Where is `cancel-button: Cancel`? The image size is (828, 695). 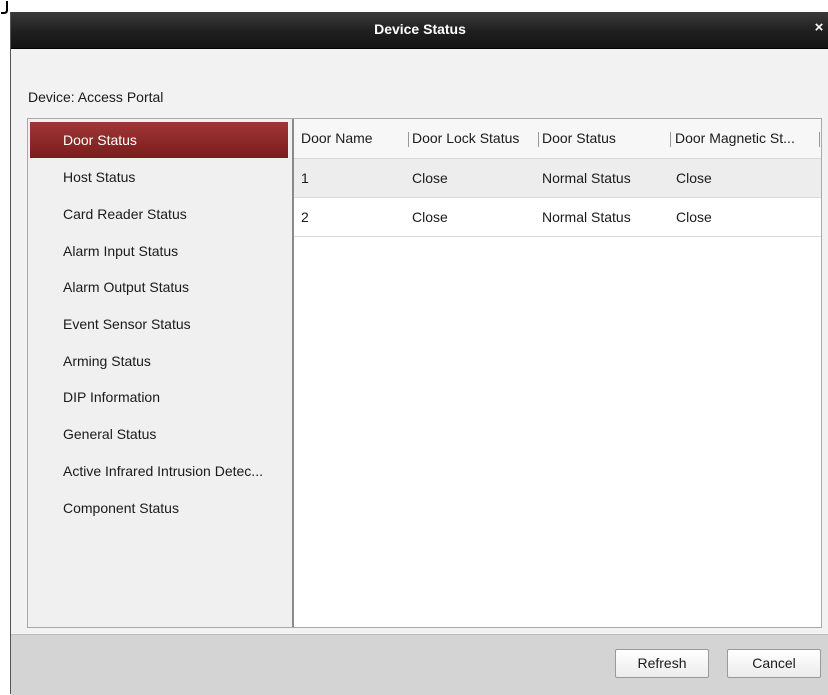 cancel-button: Cancel is located at coordinates (774, 663).